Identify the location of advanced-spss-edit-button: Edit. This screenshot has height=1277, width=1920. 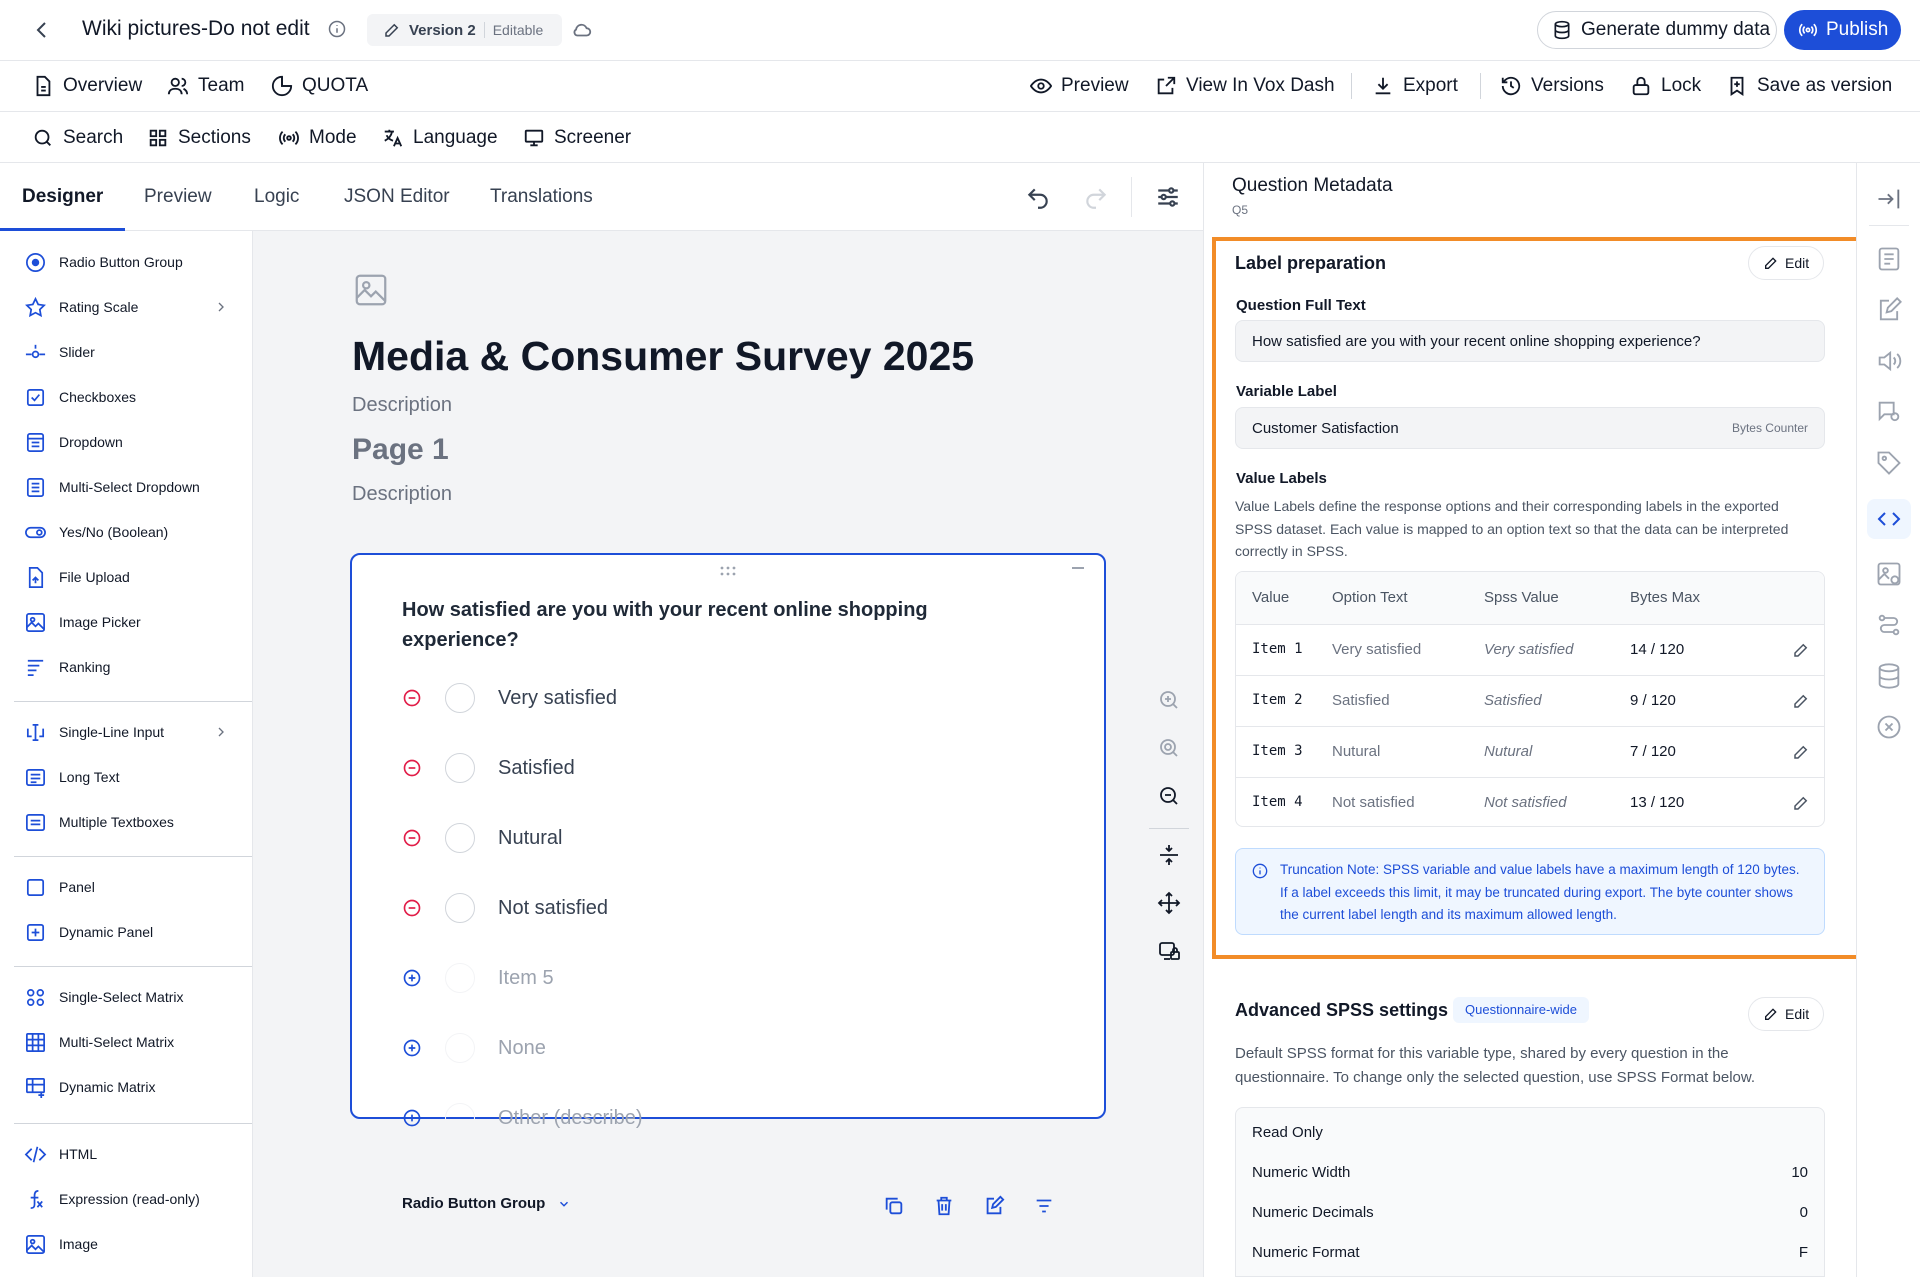
(1786, 1014).